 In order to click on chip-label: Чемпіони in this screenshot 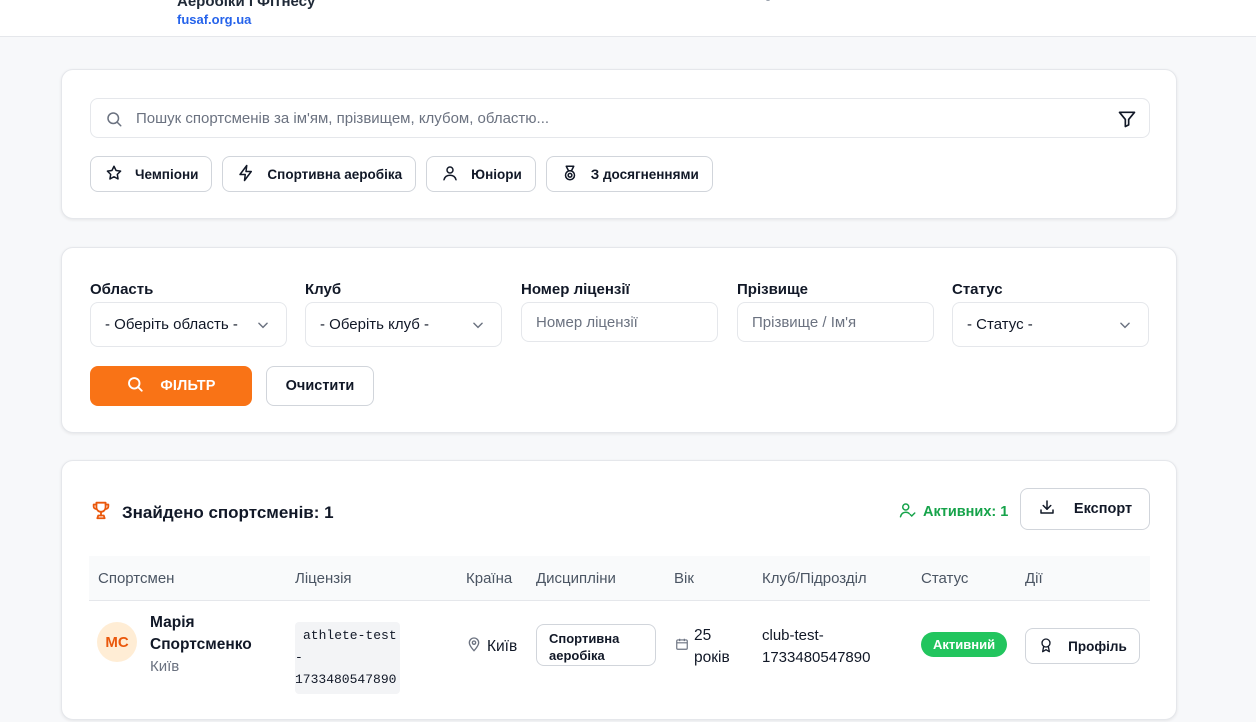, I will do `click(167, 174)`.